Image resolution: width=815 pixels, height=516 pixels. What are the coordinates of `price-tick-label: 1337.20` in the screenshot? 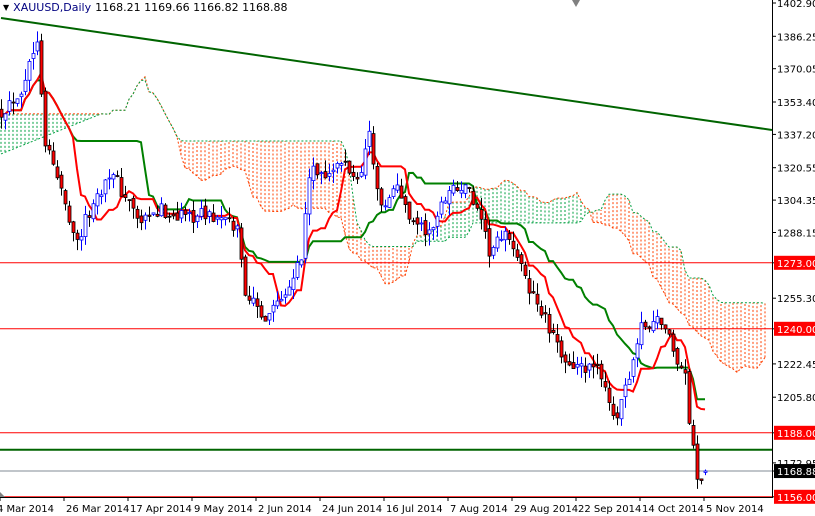 It's located at (796, 135).